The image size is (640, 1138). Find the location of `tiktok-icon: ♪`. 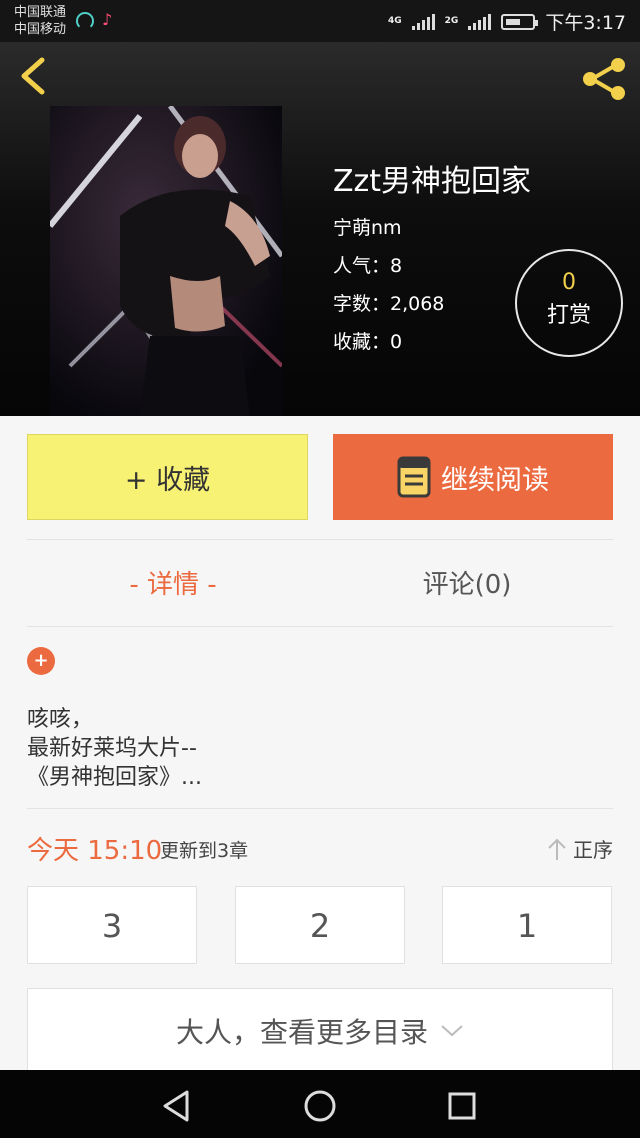

tiktok-icon: ♪ is located at coordinates (107, 19).